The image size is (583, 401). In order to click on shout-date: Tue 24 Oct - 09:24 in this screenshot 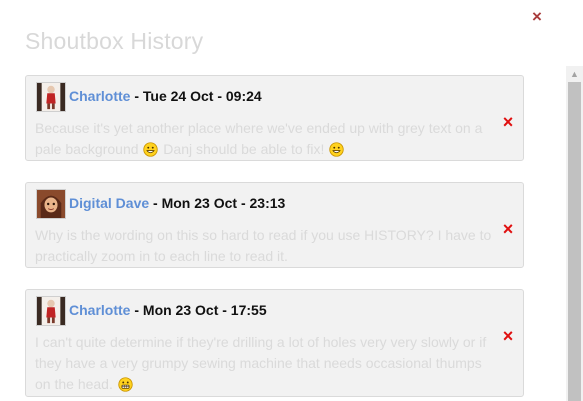, I will do `click(202, 96)`.